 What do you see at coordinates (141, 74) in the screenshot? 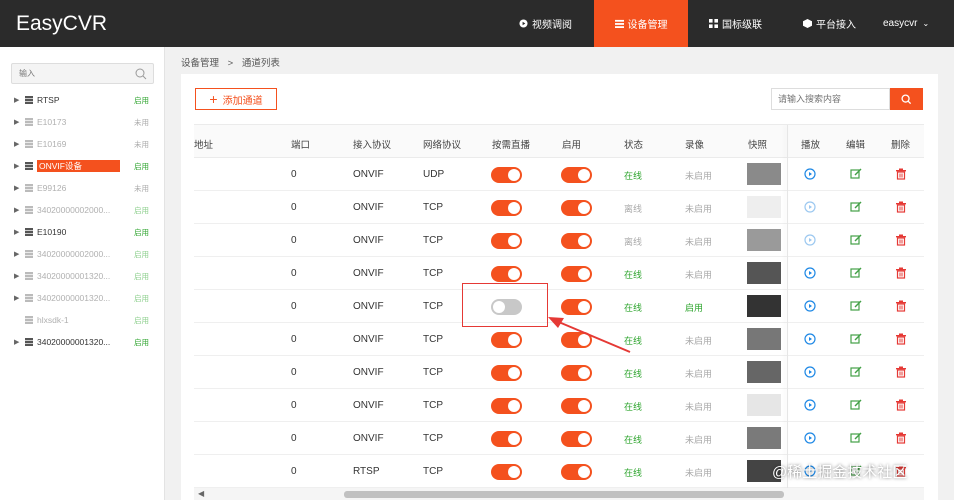
I see `search-icon` at bounding box center [141, 74].